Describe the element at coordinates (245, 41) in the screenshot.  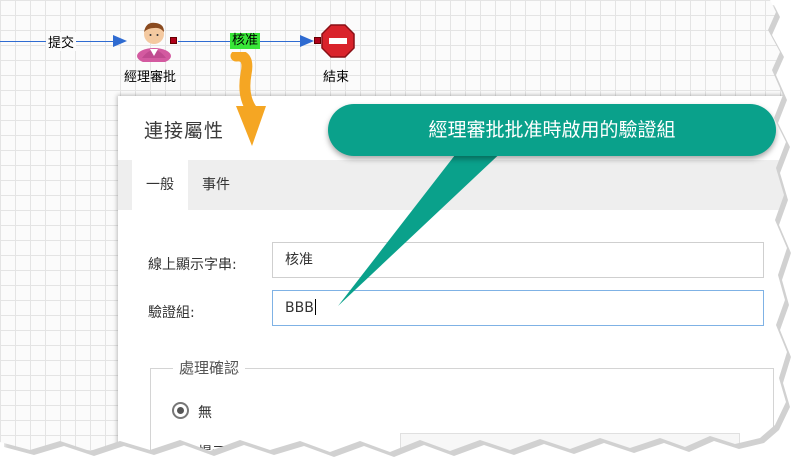
I see `approve-label: 核准` at that location.